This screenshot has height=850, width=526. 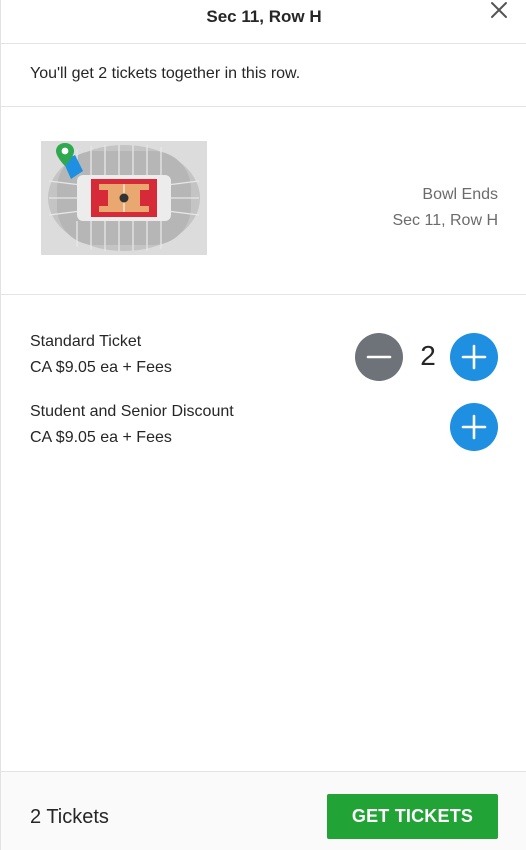 I want to click on ticket-count: 2 Tickets, so click(x=69, y=817).